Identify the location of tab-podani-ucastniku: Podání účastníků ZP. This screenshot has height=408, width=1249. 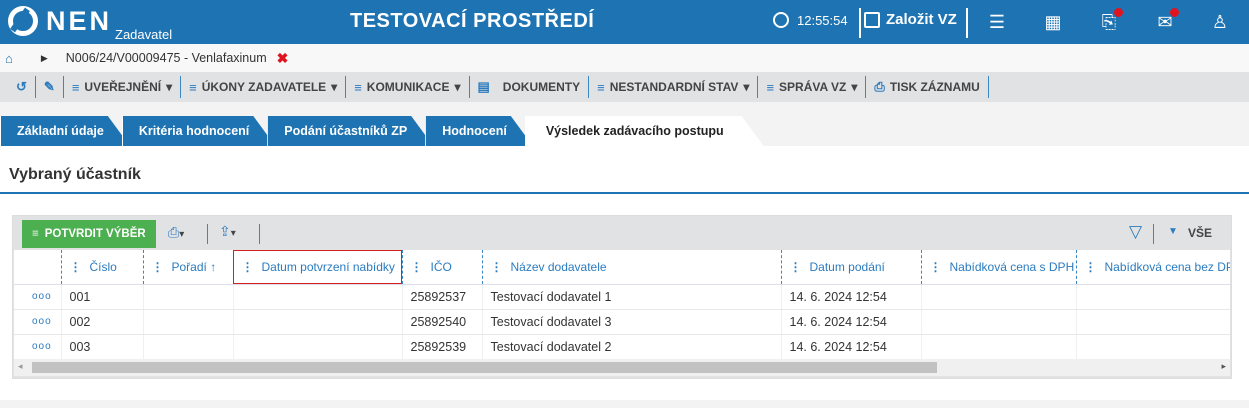
(350, 131).